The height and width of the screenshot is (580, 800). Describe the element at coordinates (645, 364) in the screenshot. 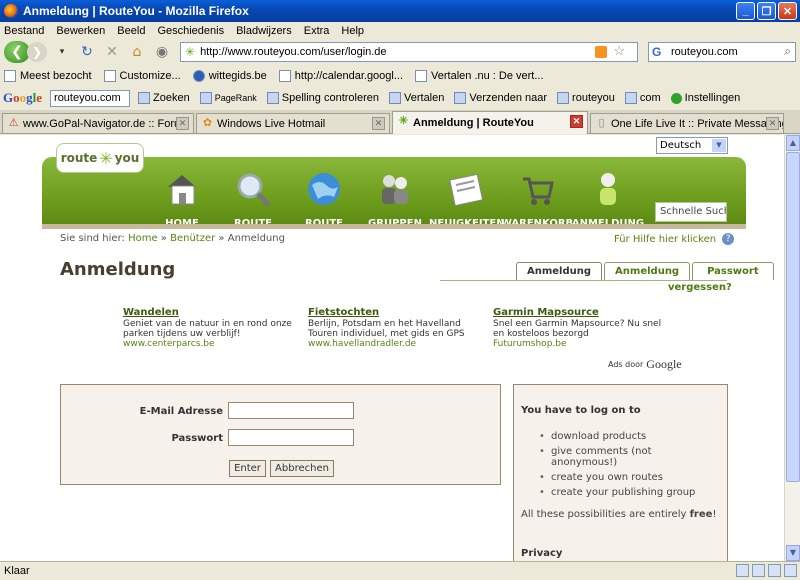

I see `ads-by-google: Ads door Google` at that location.